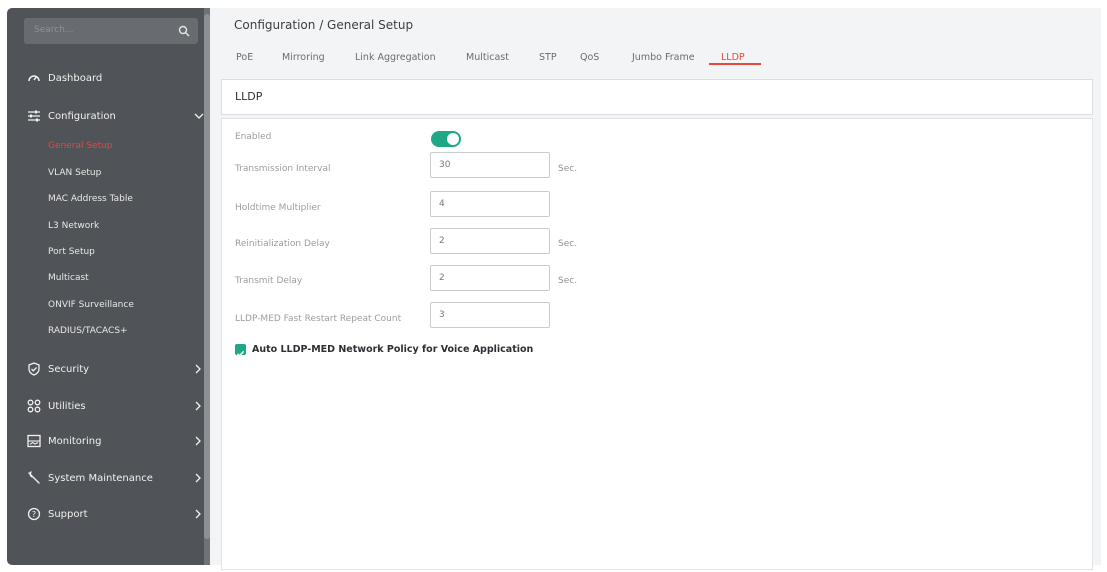 The image size is (1107, 572). What do you see at coordinates (91, 305) in the screenshot?
I see `sidebar-subitem-onvif-surveillance: ONVIF Surveillance` at bounding box center [91, 305].